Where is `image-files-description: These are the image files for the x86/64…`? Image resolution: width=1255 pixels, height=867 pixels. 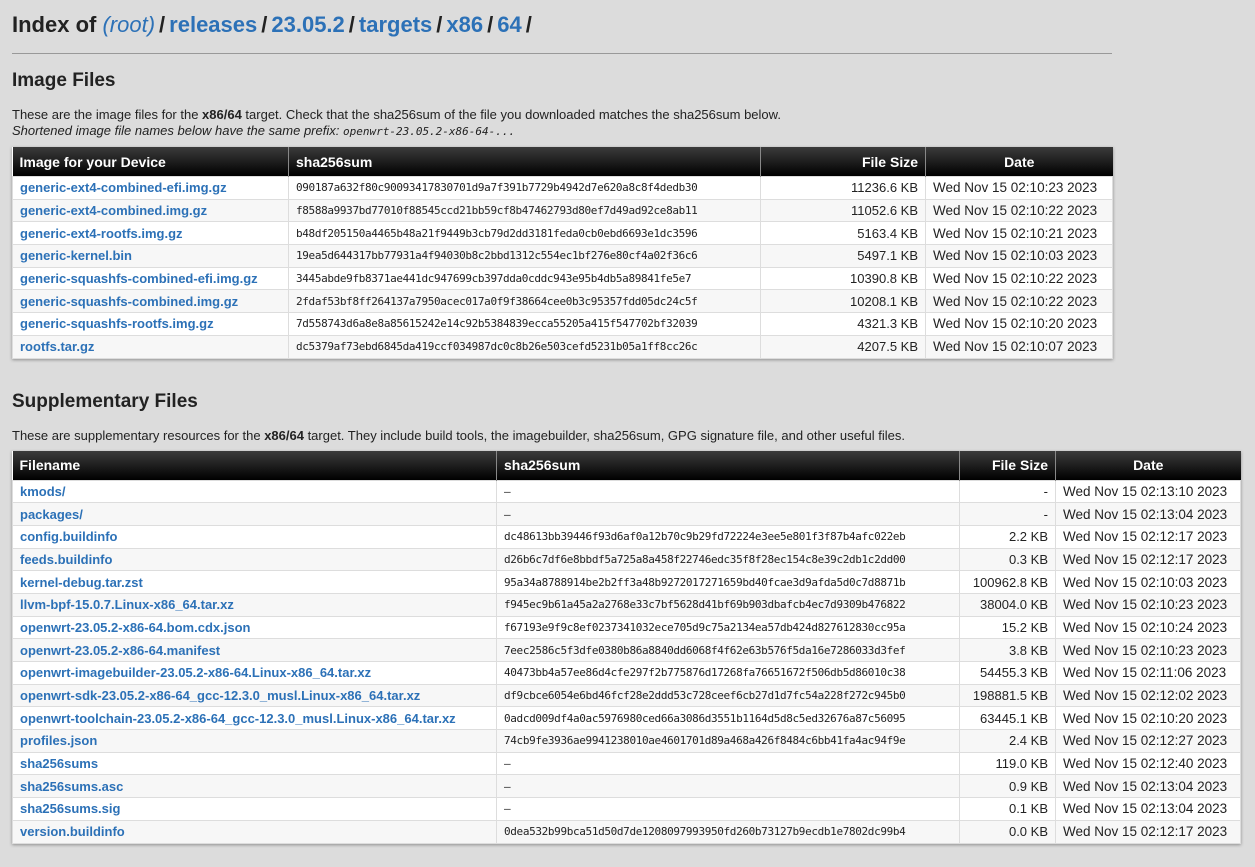
image-files-description: These are the image files for the x86/64… is located at coordinates (562, 123).